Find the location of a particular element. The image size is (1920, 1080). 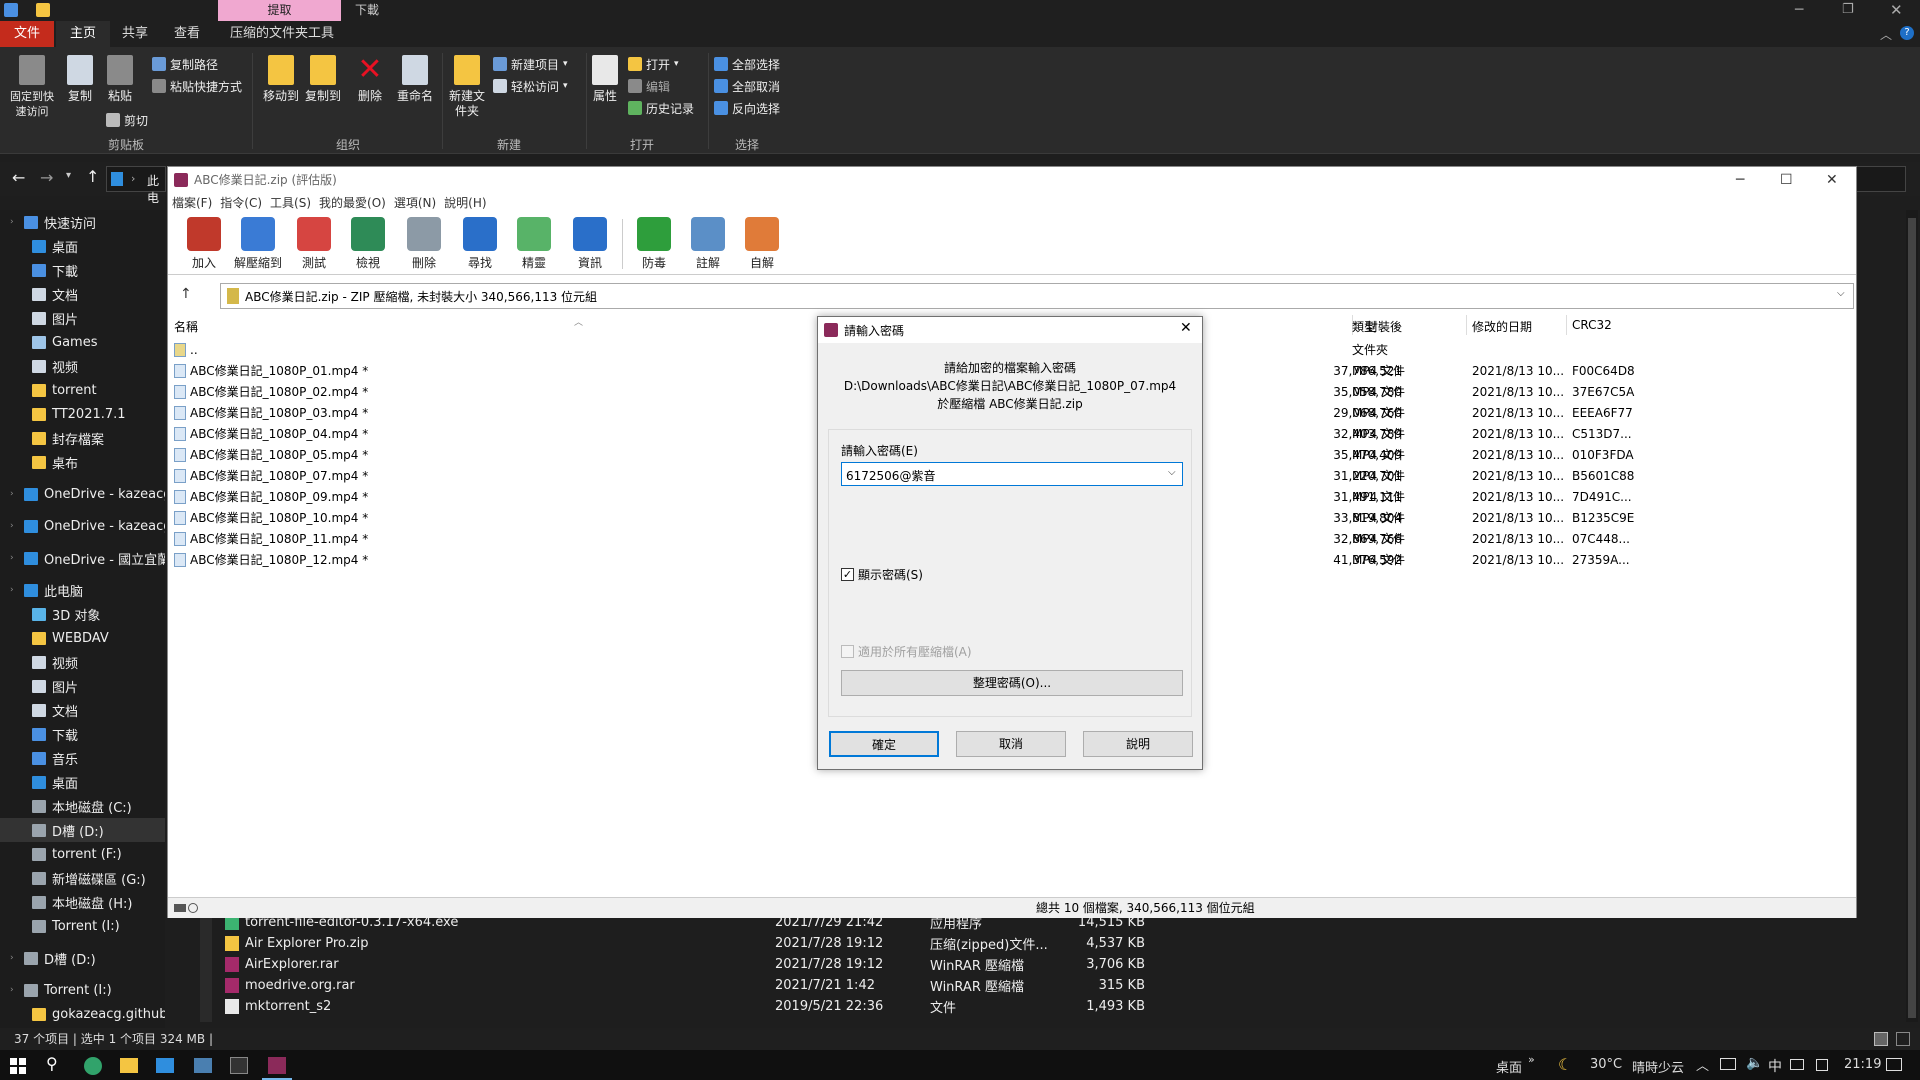

easy-access-button: 轻松访问 ▾ is located at coordinates (530, 86).